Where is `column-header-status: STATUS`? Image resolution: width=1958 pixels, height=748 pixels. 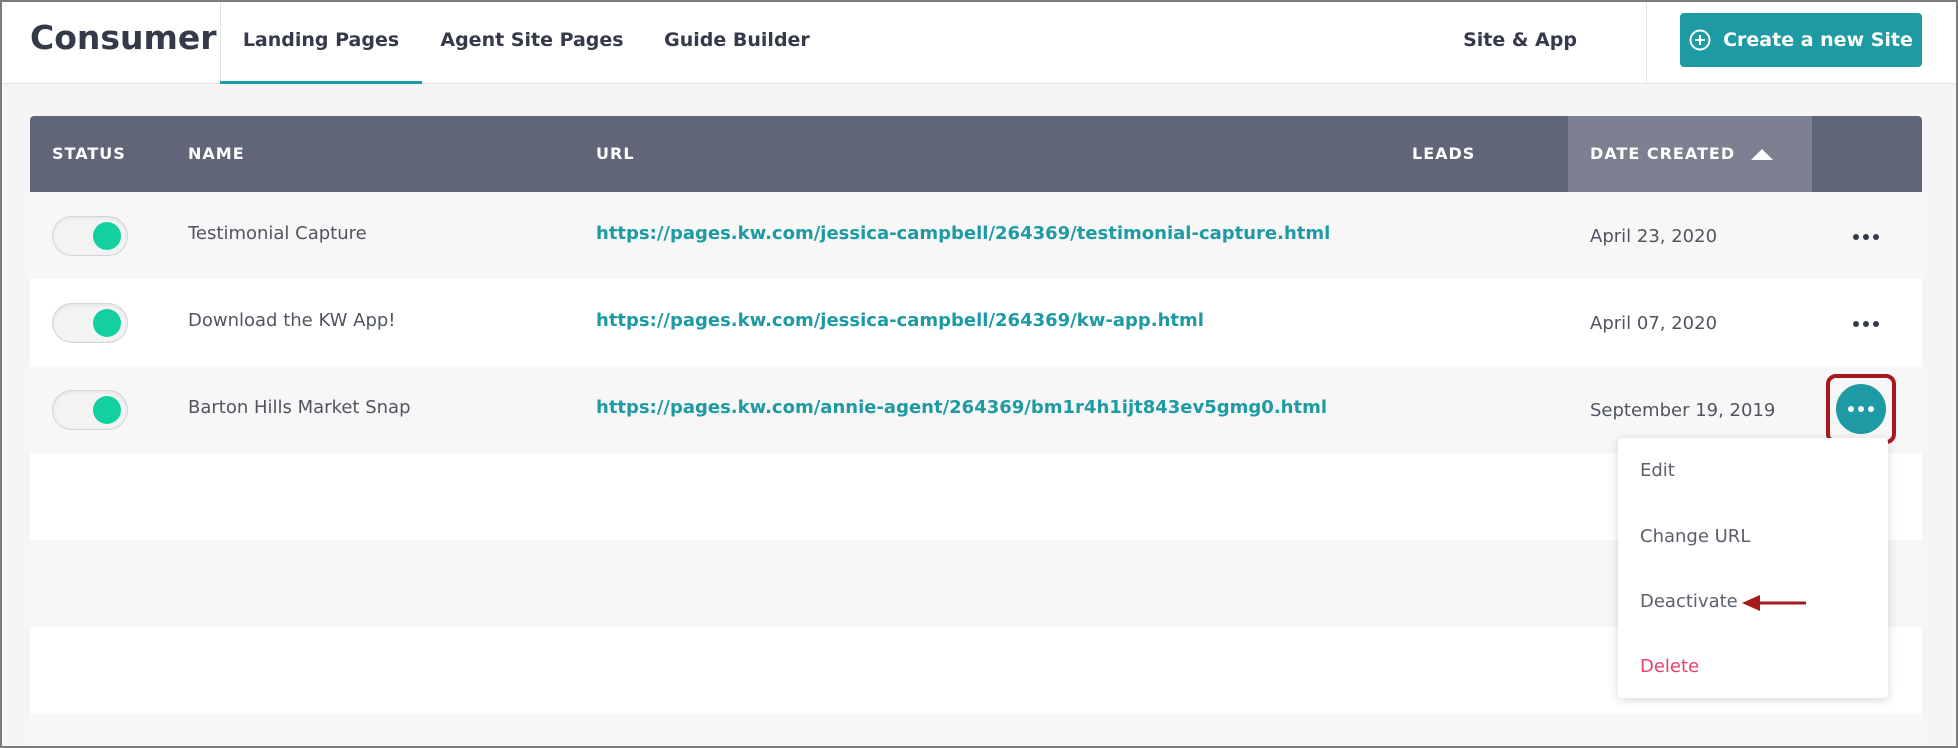 column-header-status: STATUS is located at coordinates (89, 153).